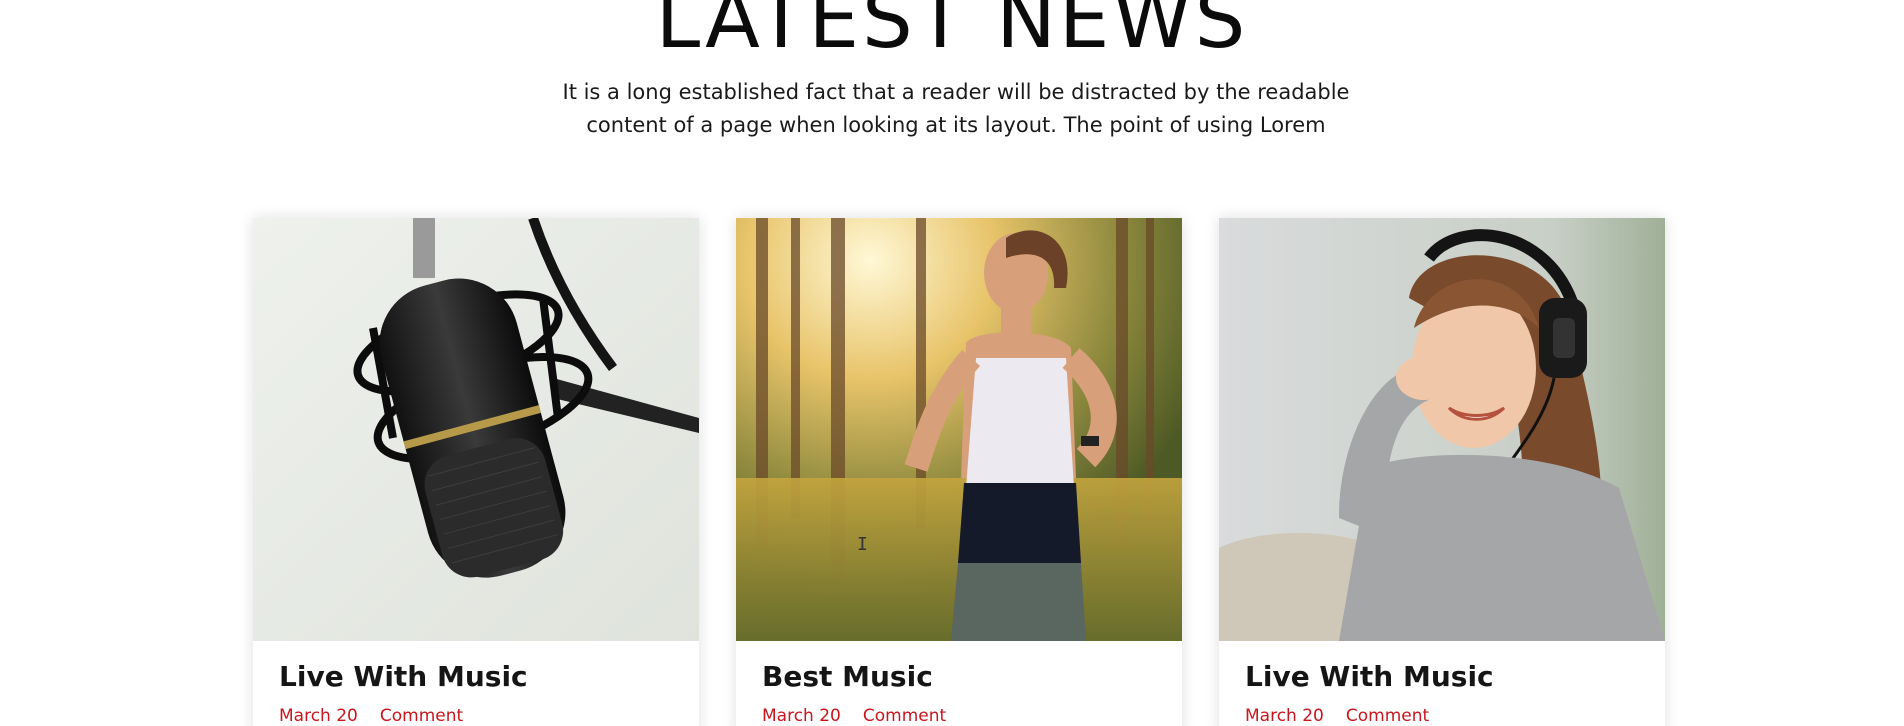 This screenshot has height=726, width=1904. Describe the element at coordinates (476, 429) in the screenshot. I see `microphone-image` at that location.